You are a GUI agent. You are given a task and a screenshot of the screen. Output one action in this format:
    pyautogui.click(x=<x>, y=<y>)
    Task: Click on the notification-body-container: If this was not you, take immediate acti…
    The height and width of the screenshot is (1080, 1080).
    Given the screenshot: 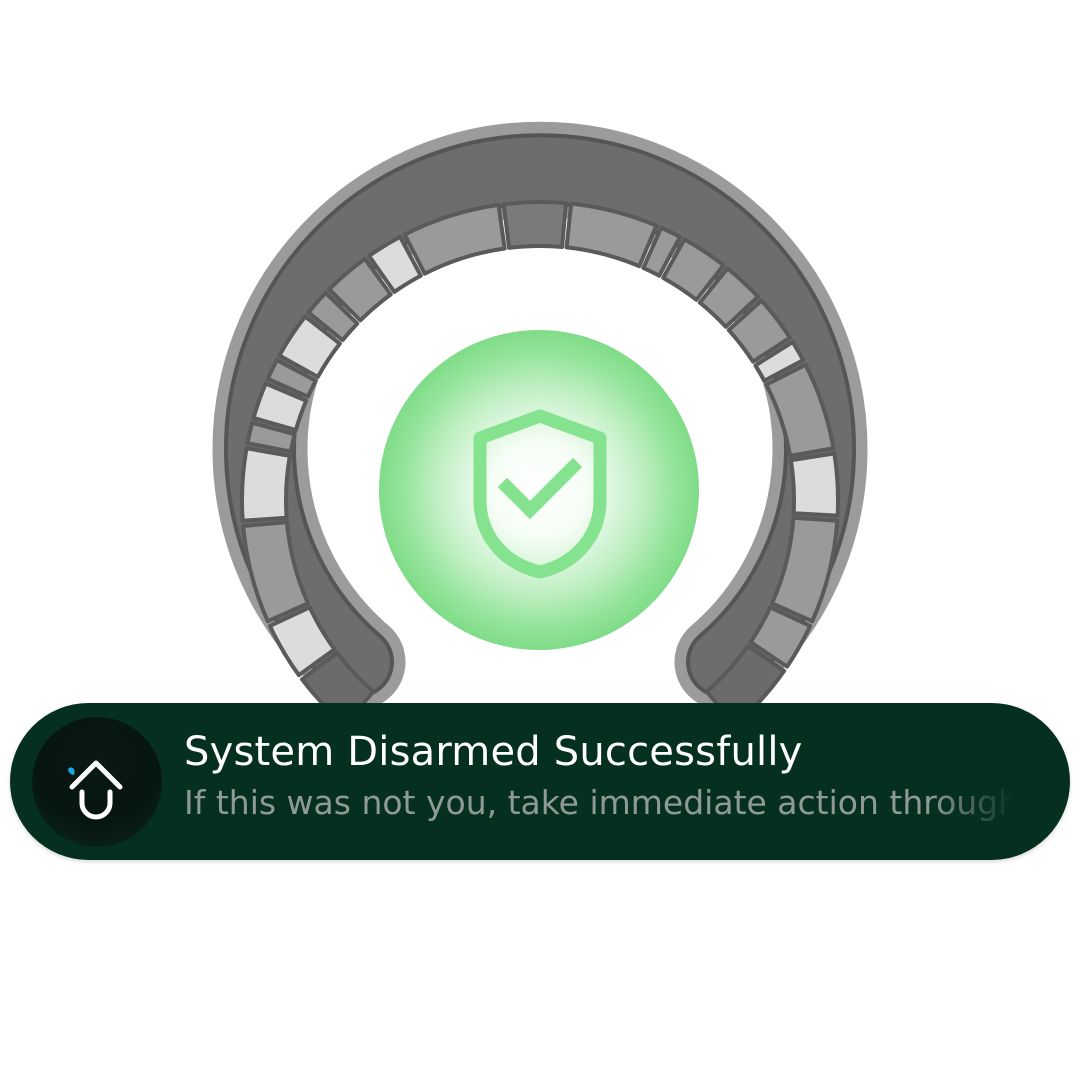 What is the action you would take?
    pyautogui.click(x=599, y=808)
    